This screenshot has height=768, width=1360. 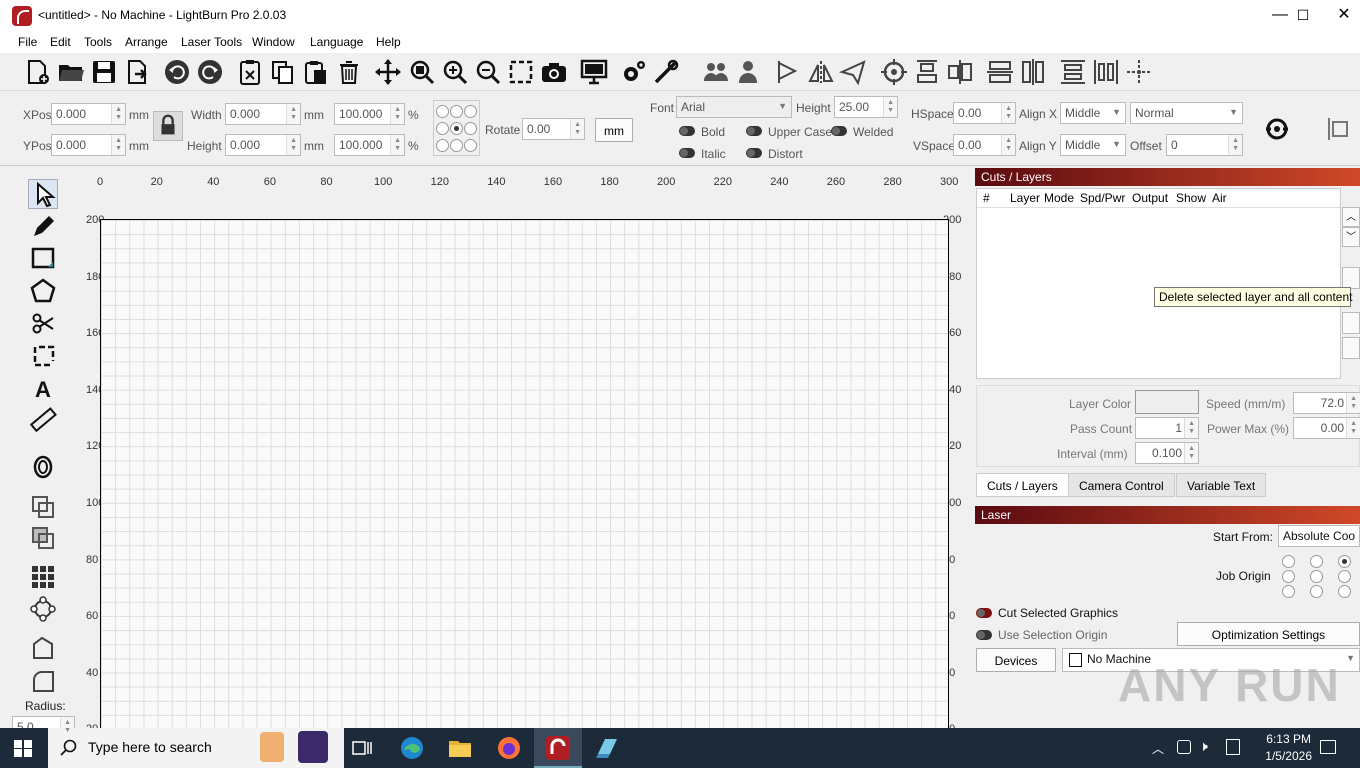 What do you see at coordinates (748, 72) in the screenshot?
I see `ungroup-icon` at bounding box center [748, 72].